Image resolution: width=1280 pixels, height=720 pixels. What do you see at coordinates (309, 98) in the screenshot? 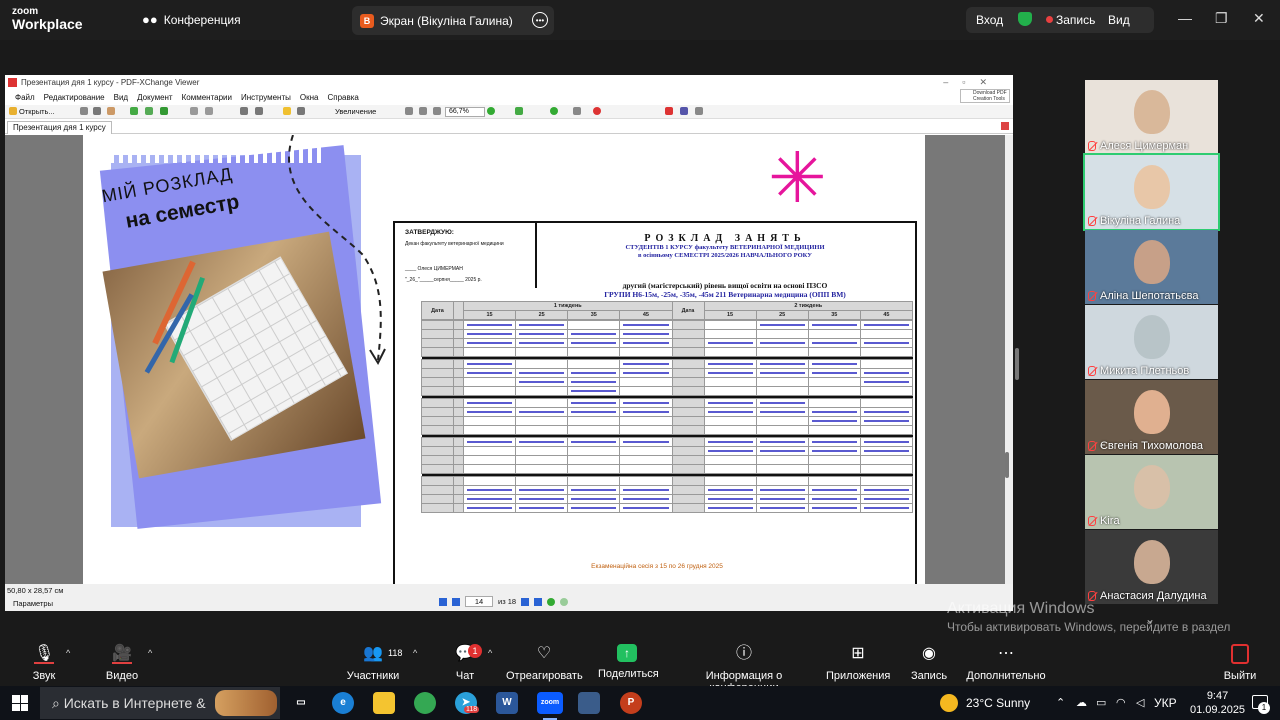
I see `menu-item-windows: Окна` at bounding box center [309, 98].